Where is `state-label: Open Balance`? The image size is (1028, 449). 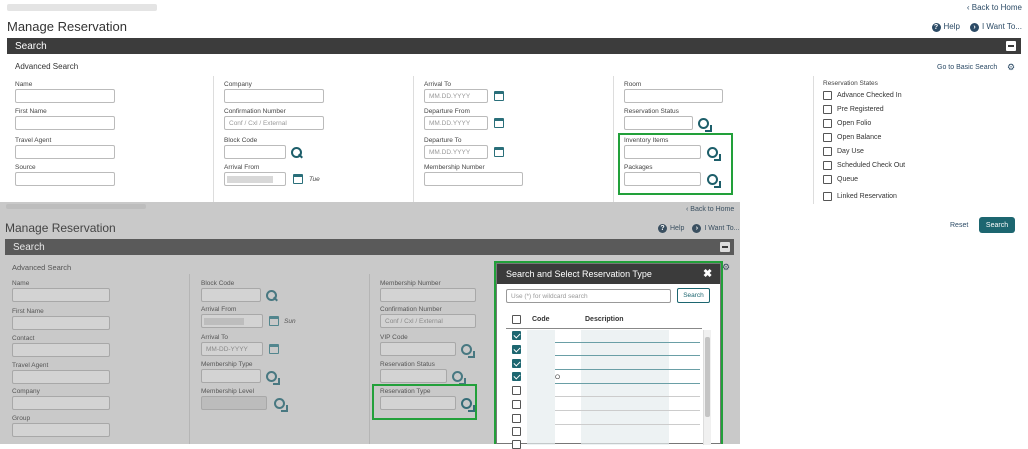 state-label: Open Balance is located at coordinates (859, 137).